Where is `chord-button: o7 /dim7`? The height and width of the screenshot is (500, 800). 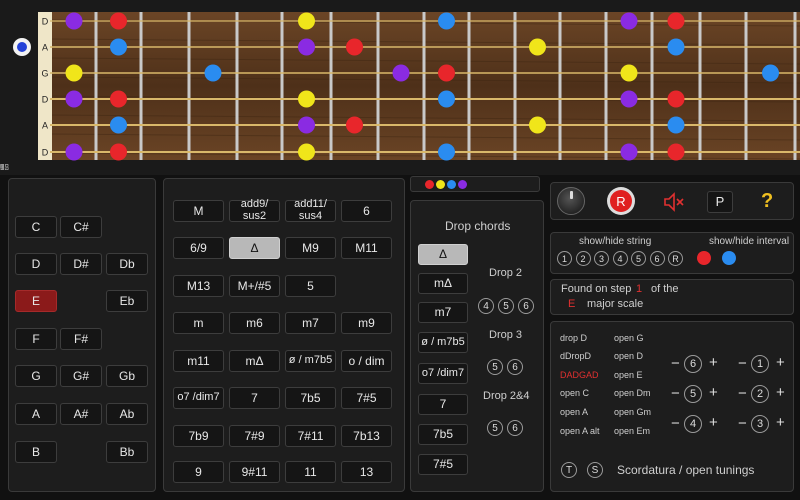
chord-button: o7 /dim7 is located at coordinates (198, 398).